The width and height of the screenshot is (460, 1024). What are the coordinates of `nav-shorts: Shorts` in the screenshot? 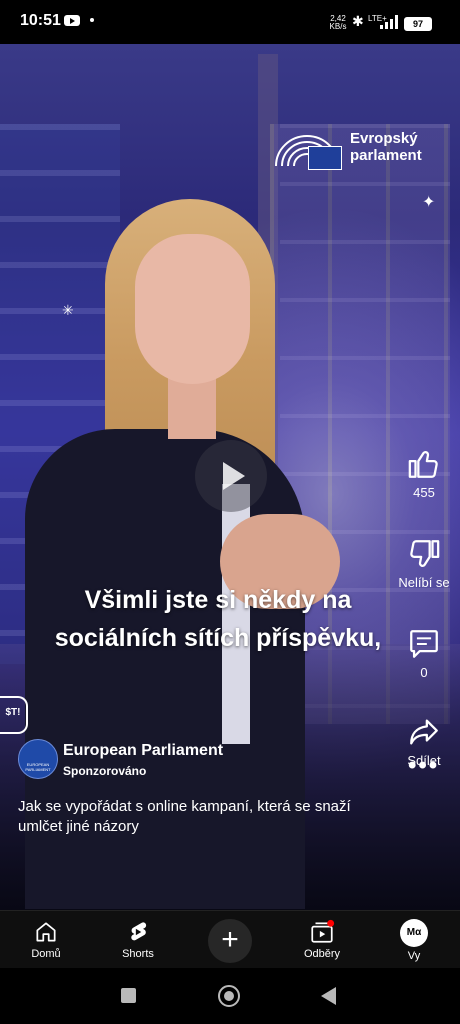 It's located at (138, 939).